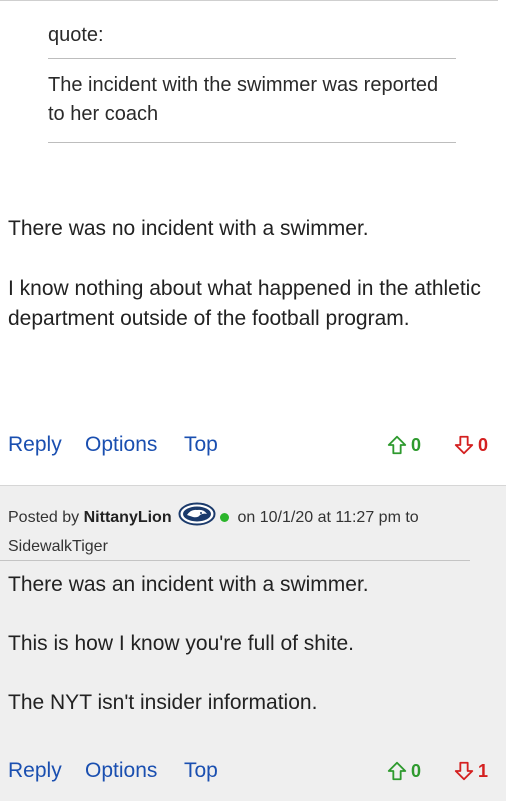  Describe the element at coordinates (253, 445) in the screenshot. I see `post-actions: Reply Options Top 0 0` at that location.